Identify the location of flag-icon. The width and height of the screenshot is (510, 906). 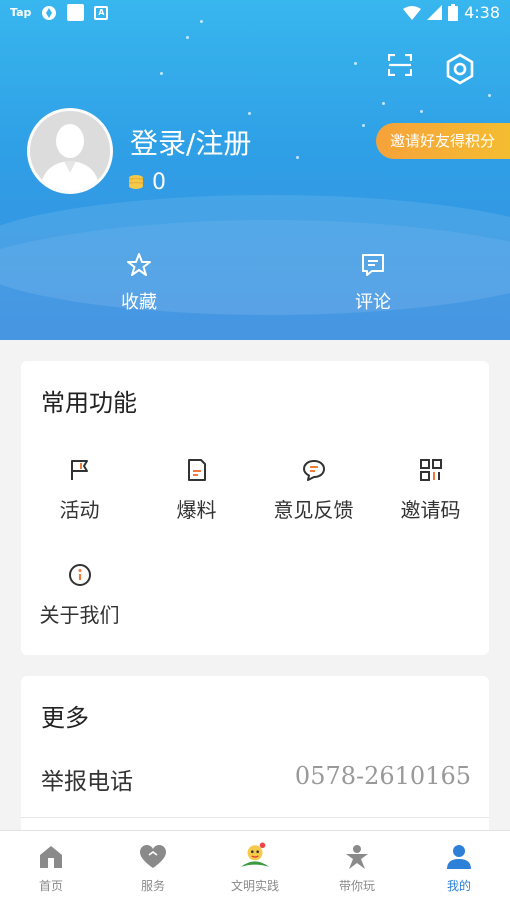
(79, 470).